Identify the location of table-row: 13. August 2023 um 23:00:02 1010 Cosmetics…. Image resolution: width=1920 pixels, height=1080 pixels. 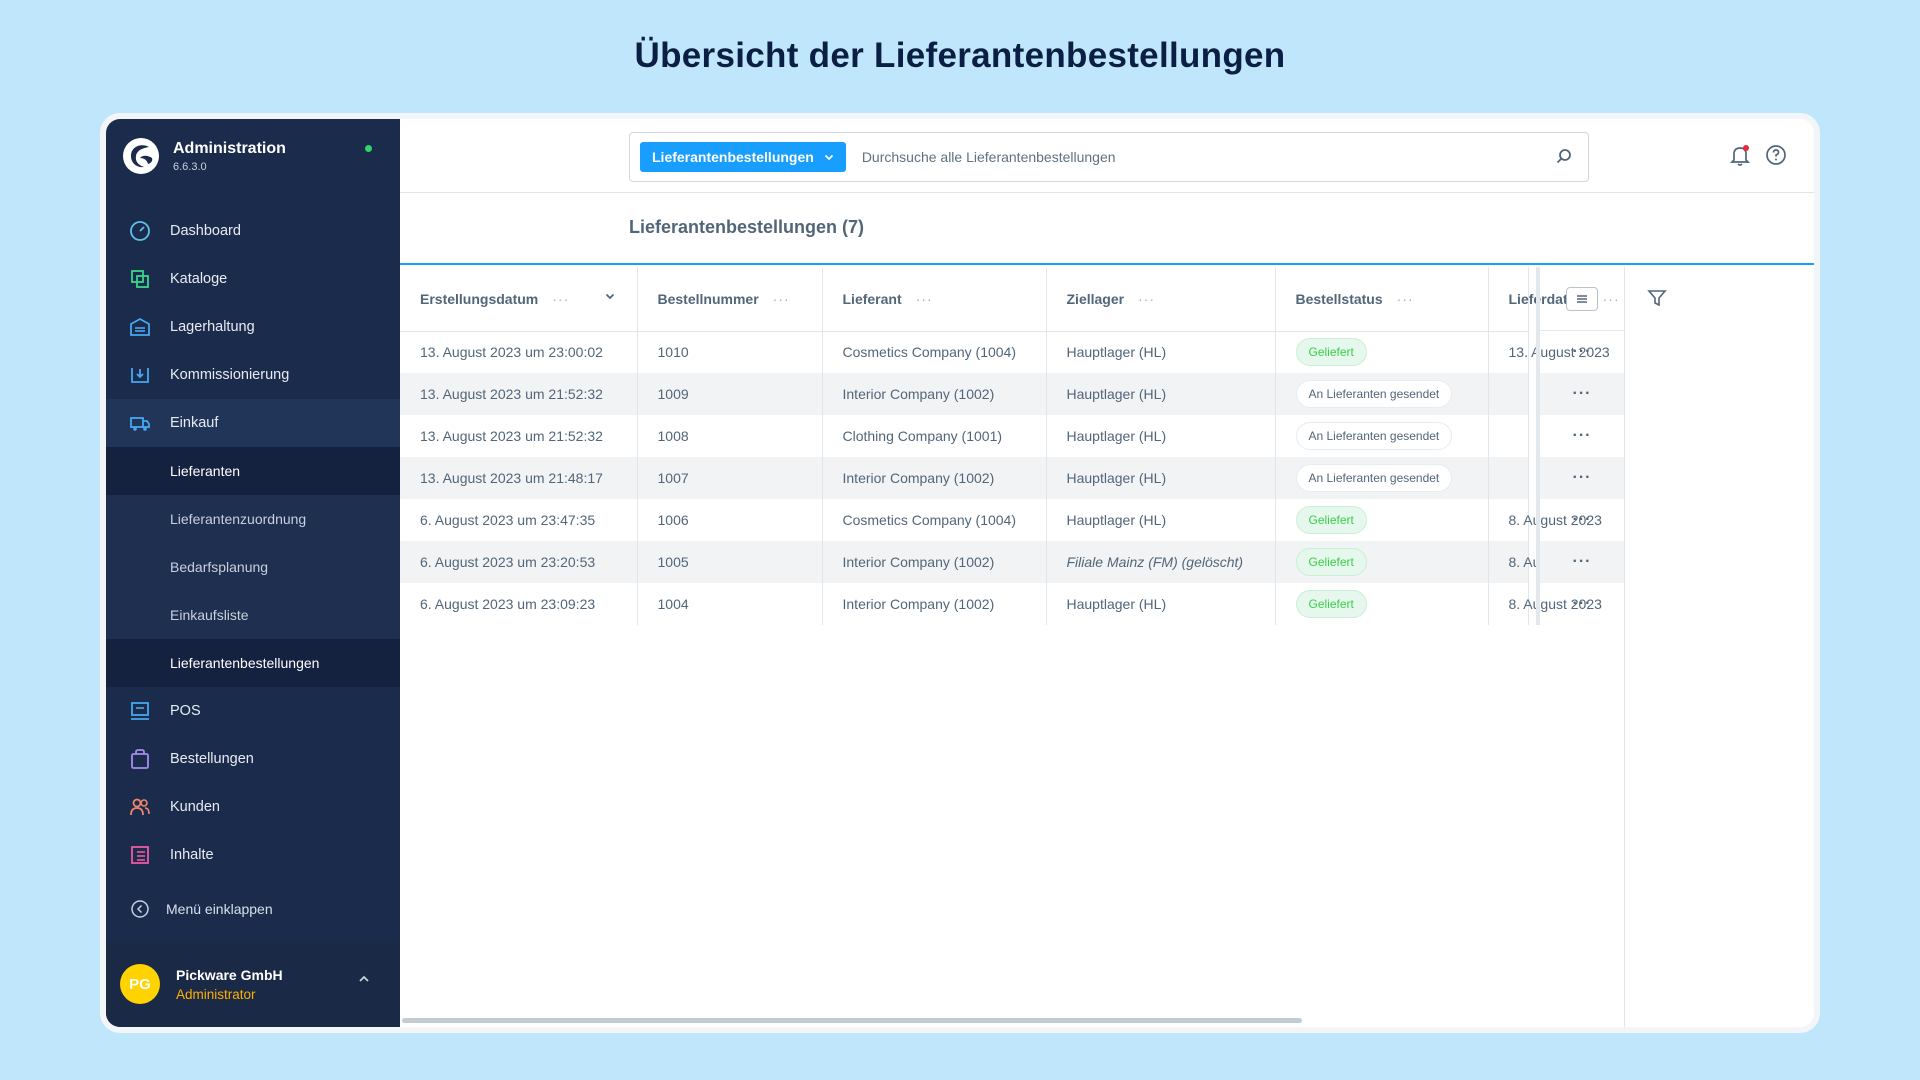
(1005, 352).